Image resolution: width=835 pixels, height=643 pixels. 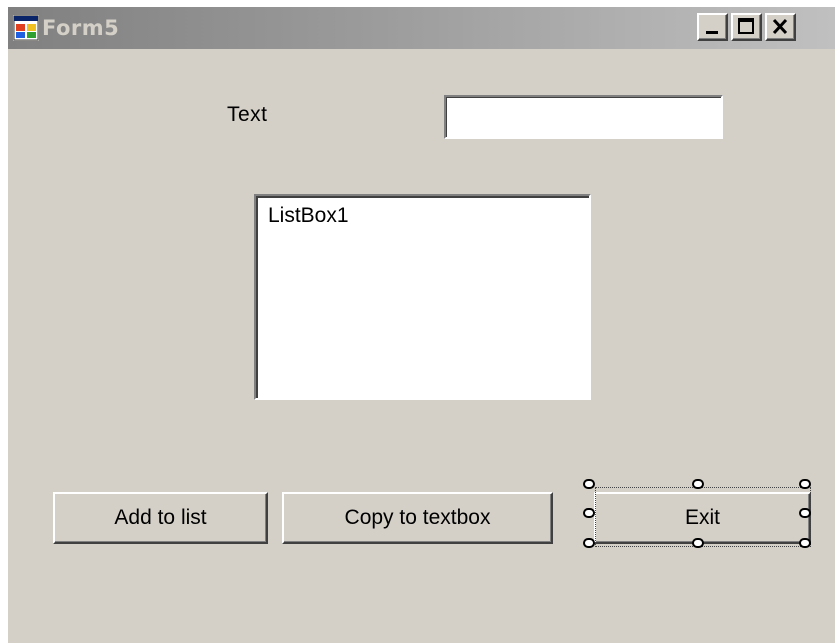 What do you see at coordinates (308, 216) in the screenshot?
I see `list-item: ListBox1` at bounding box center [308, 216].